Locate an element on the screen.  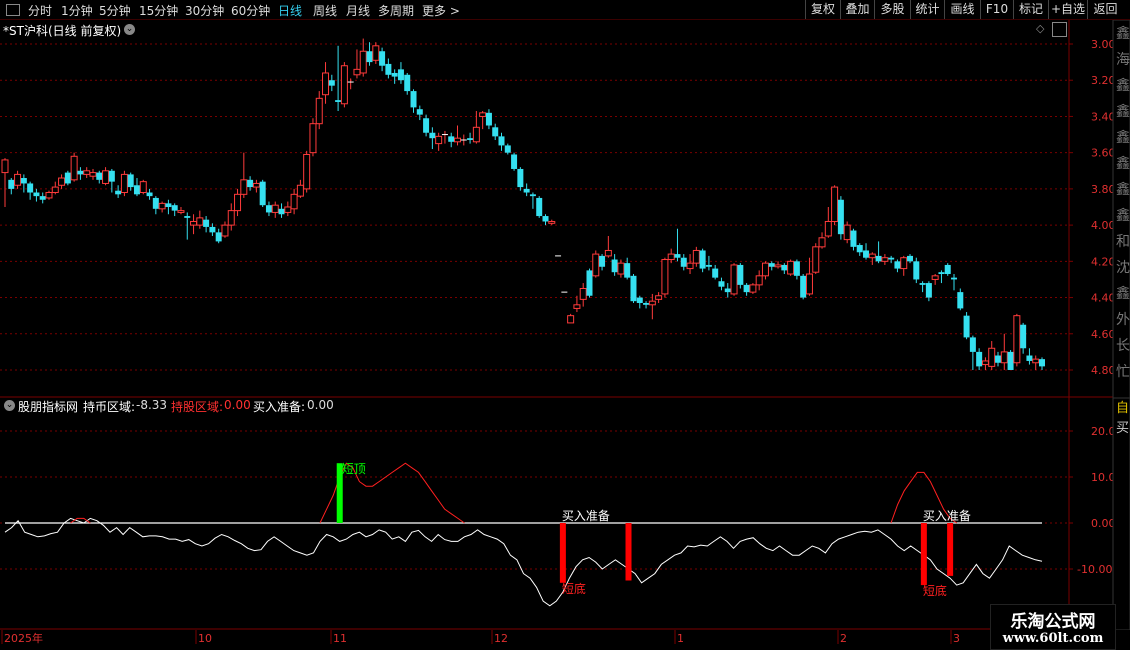
price-tick-label: 3.80 is located at coordinates (1103, 189).